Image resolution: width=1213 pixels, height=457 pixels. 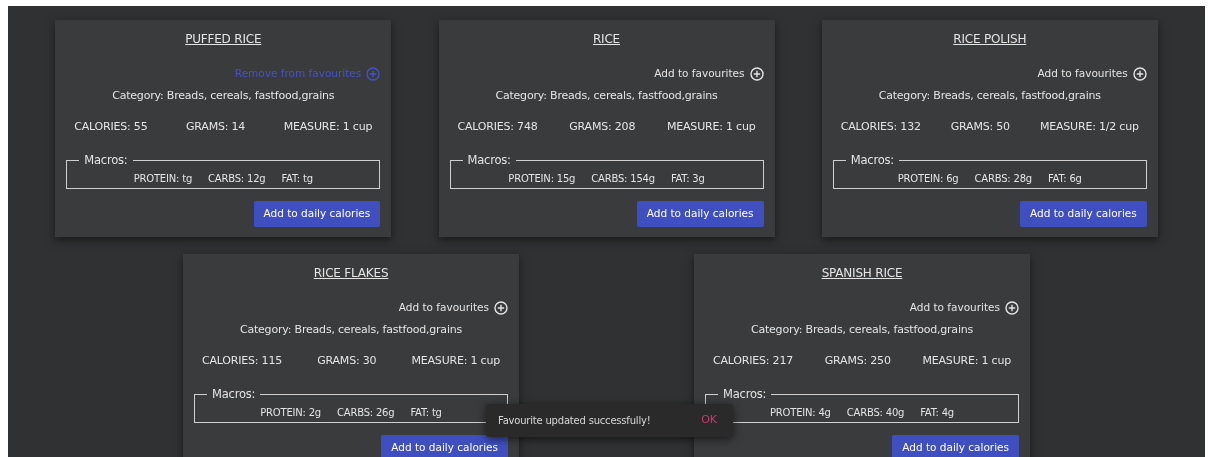 I want to click on protein-text: PROTEIN: 4g, so click(x=800, y=413).